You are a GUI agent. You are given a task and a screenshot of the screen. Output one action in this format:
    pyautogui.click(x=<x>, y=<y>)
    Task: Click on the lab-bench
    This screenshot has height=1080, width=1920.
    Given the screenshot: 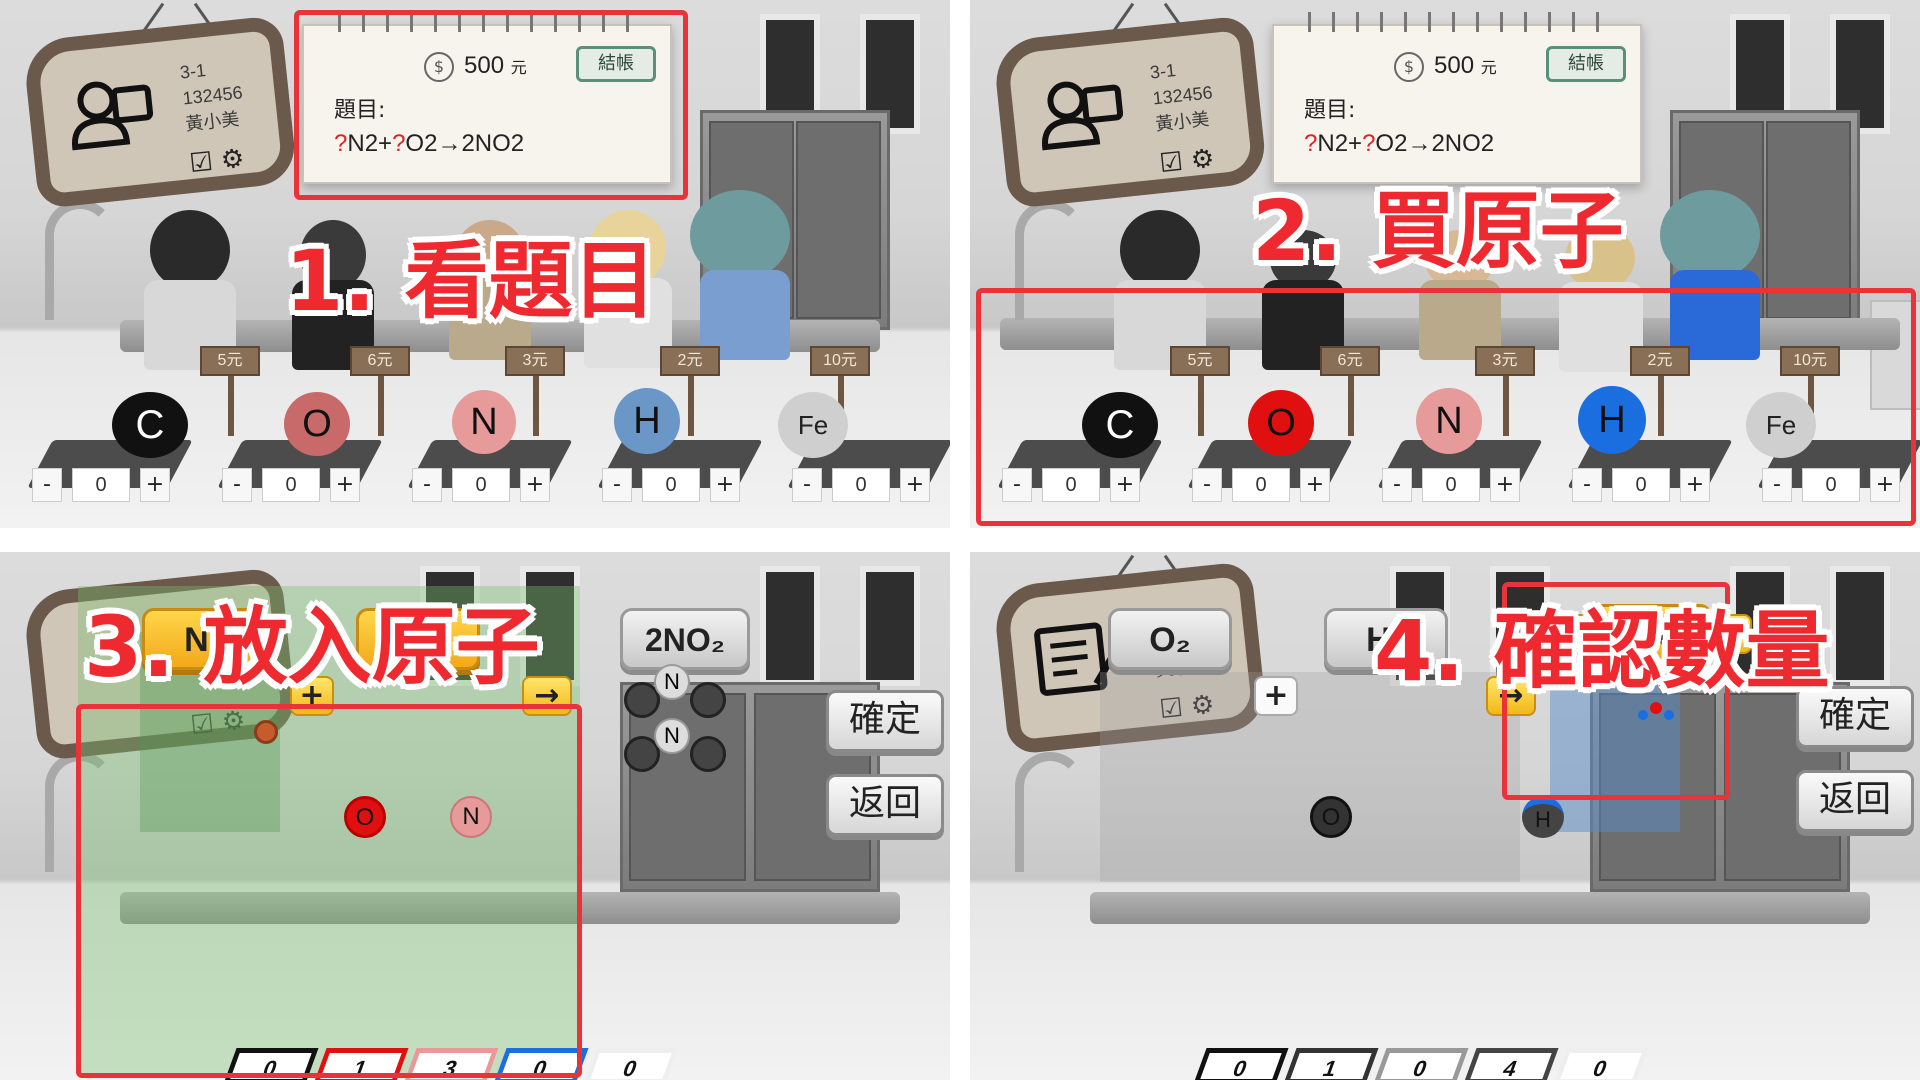 What is the action you would take?
    pyautogui.click(x=1480, y=908)
    